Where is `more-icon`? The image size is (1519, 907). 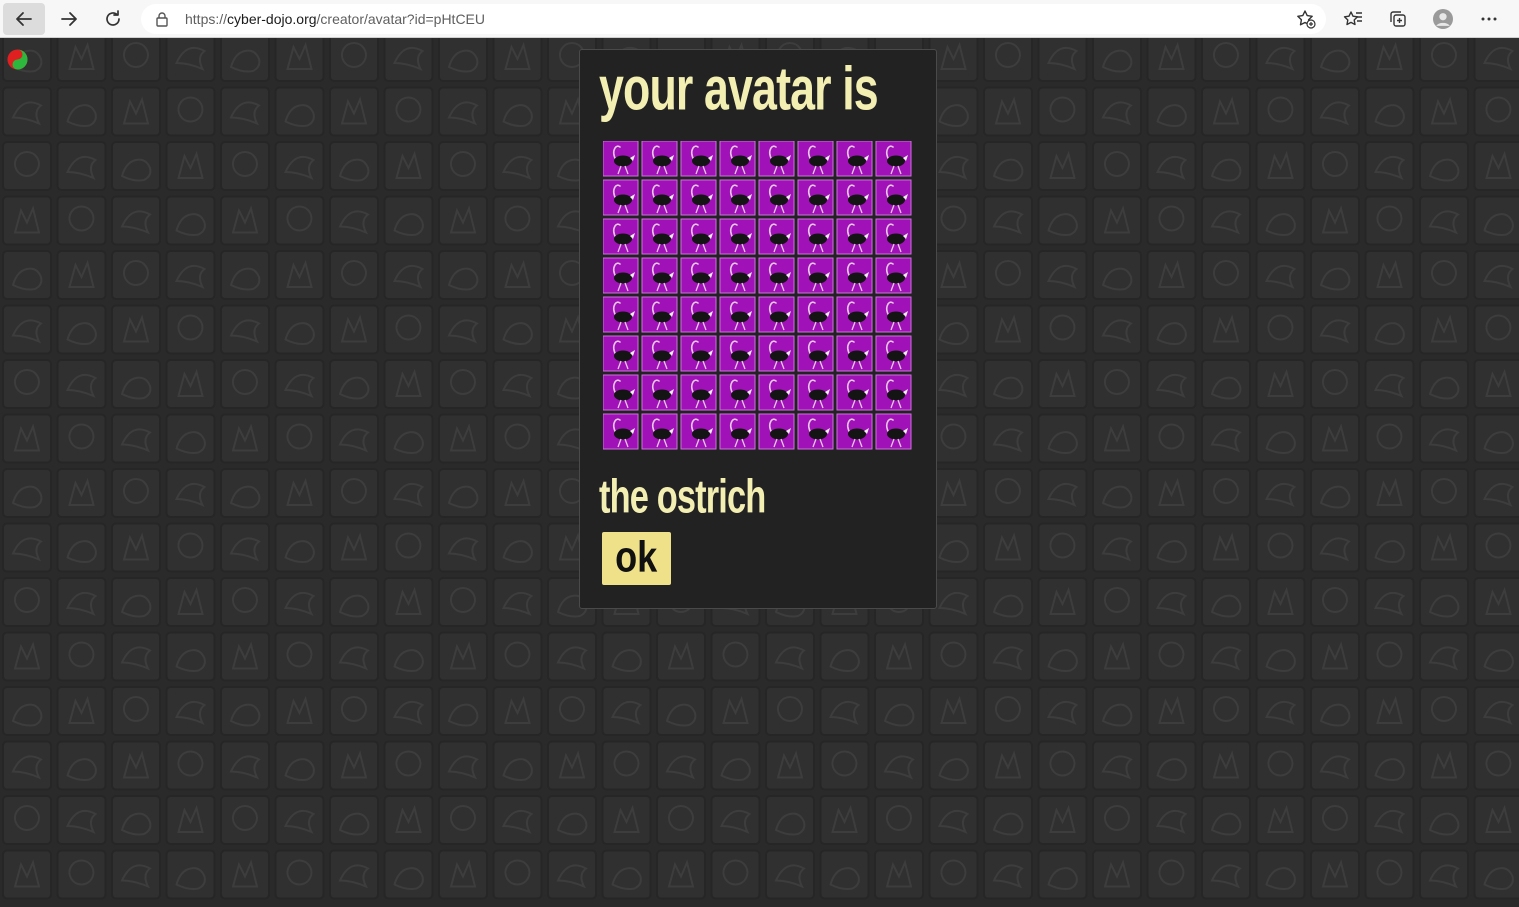 more-icon is located at coordinates (1489, 19).